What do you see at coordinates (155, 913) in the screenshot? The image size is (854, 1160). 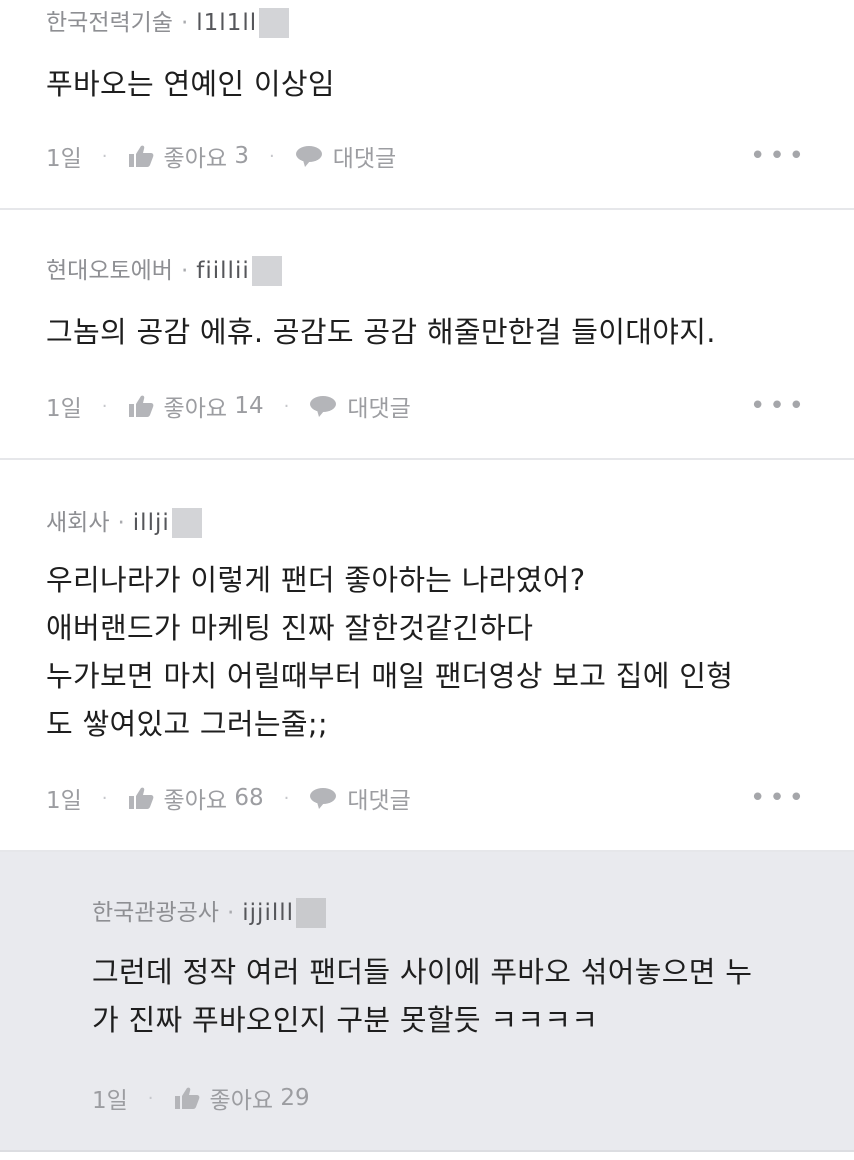 I see `company-name: 한국관광공사` at bounding box center [155, 913].